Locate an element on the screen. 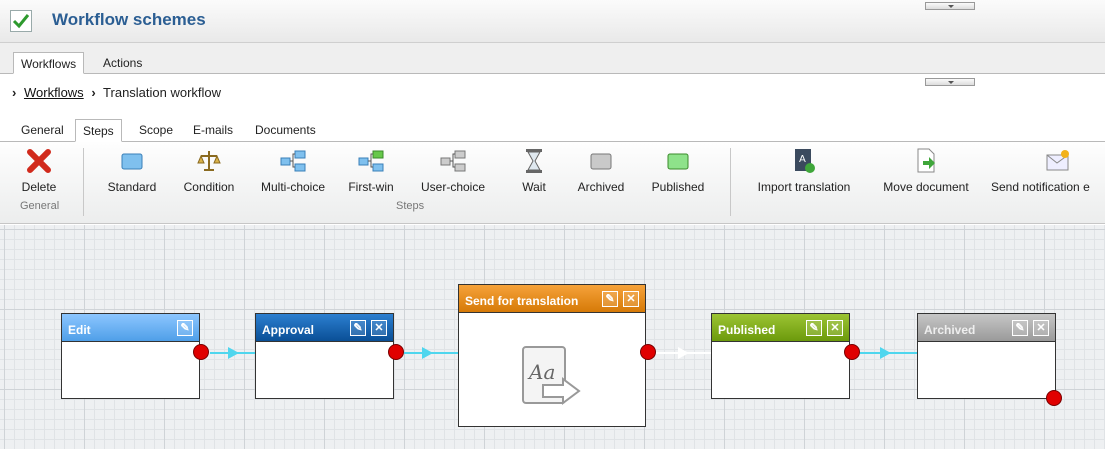 Image resolution: width=1105 pixels, height=449 pixels. step-wait-button: Wait is located at coordinates (534, 171).